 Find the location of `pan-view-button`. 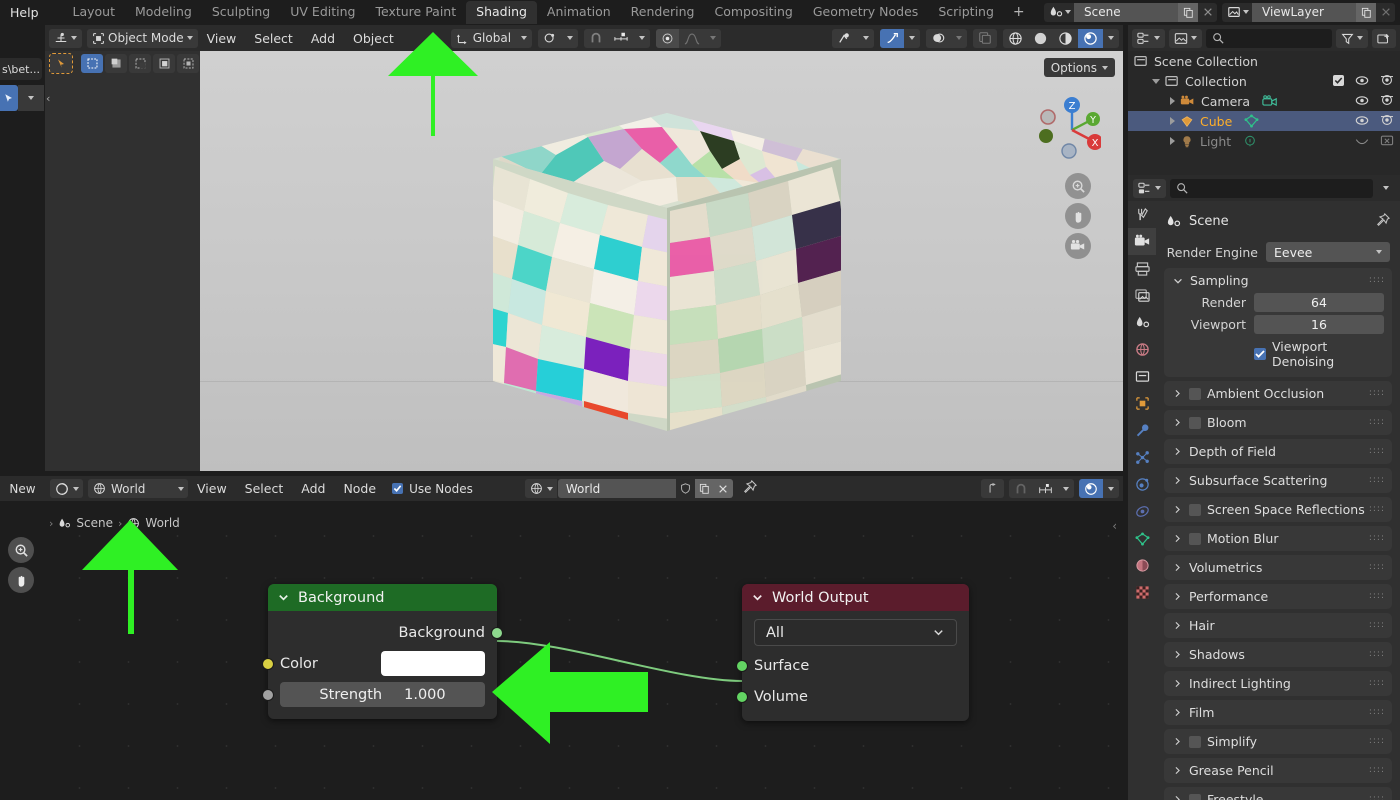

pan-view-button is located at coordinates (1078, 216).